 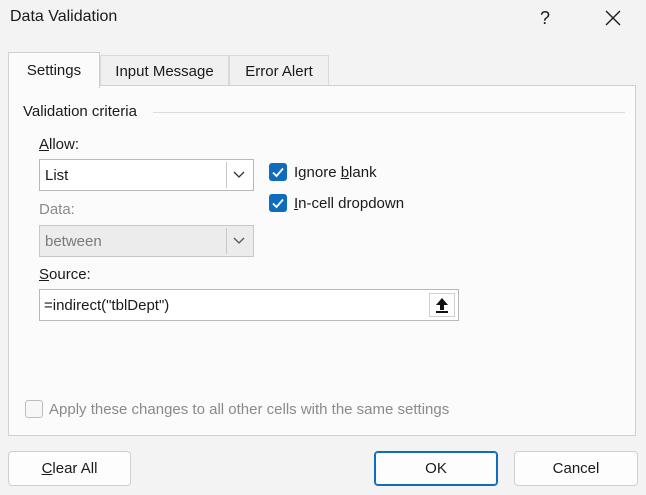 I want to click on data-label: Data:, so click(x=57, y=209).